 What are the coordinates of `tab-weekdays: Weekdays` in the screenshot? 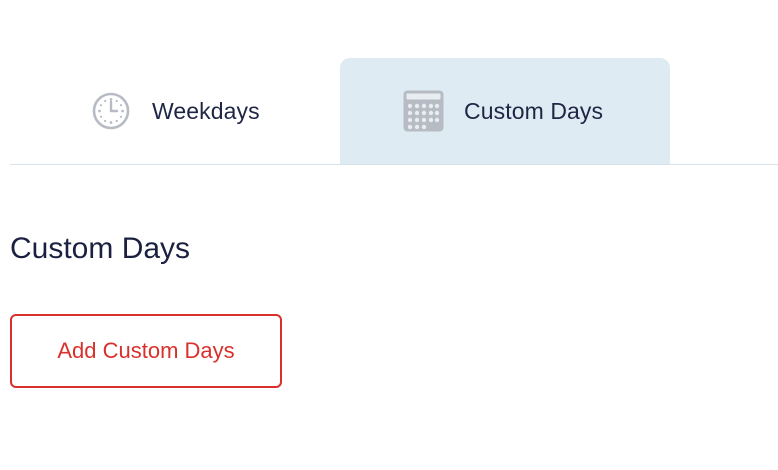 It's located at (205, 111).